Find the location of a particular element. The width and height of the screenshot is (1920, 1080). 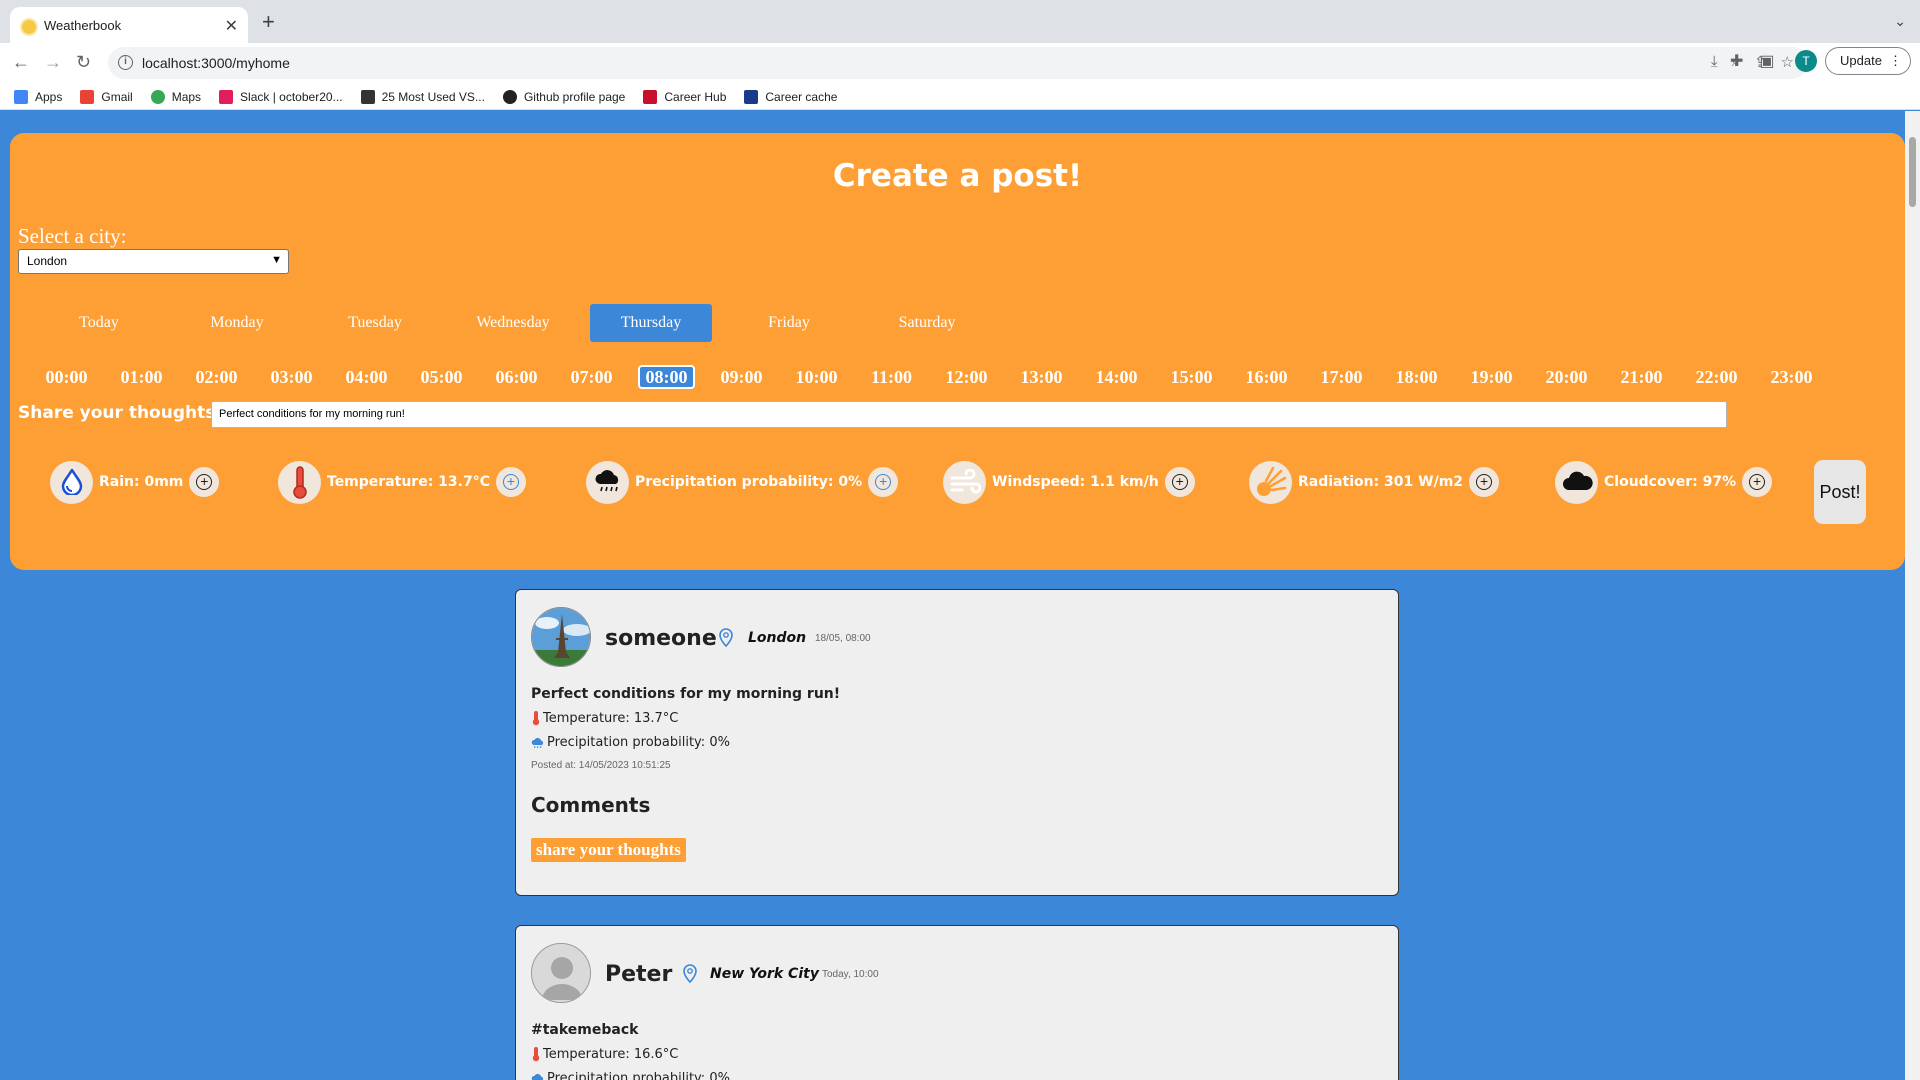

tab-saturday: Saturday is located at coordinates (927, 323).